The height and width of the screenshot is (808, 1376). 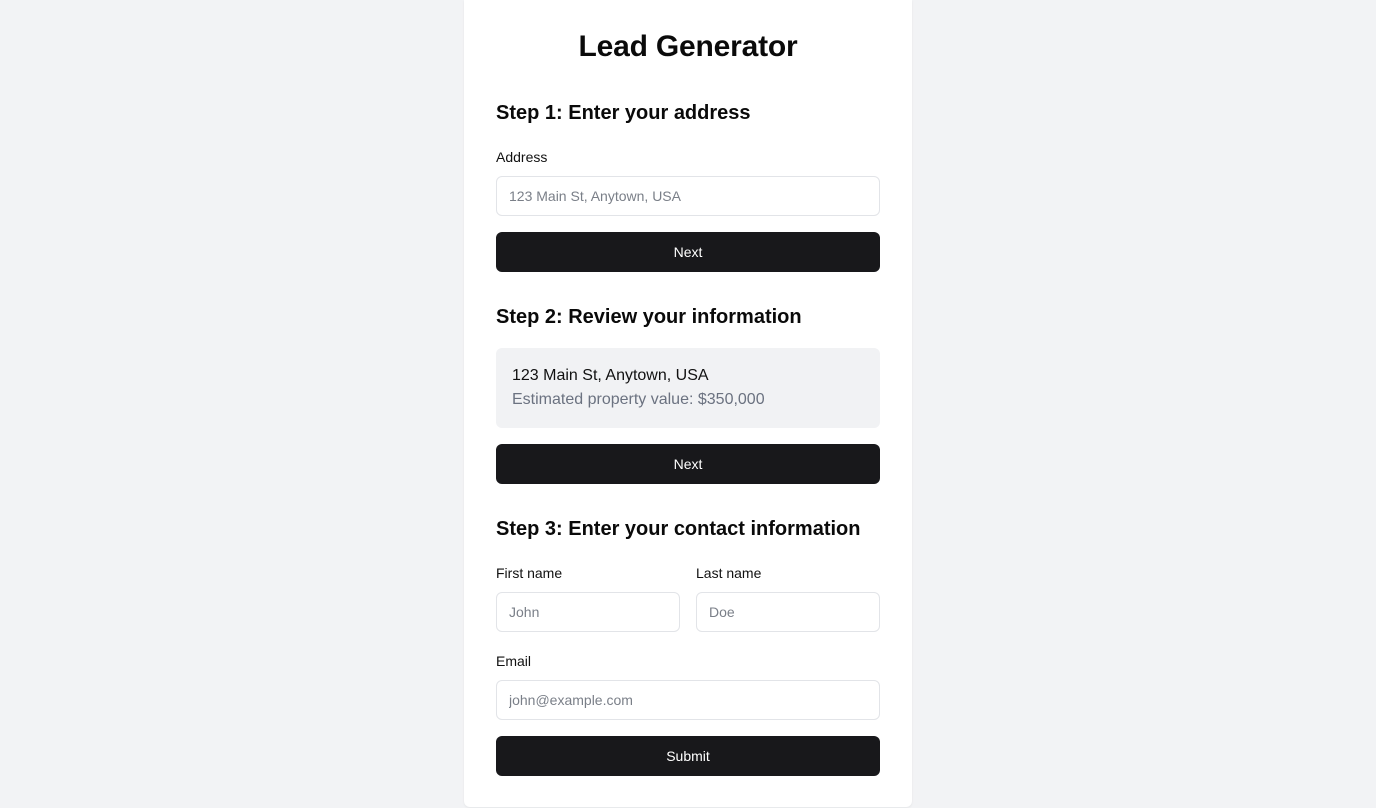 I want to click on step1-next-button: Next, so click(x=688, y=252).